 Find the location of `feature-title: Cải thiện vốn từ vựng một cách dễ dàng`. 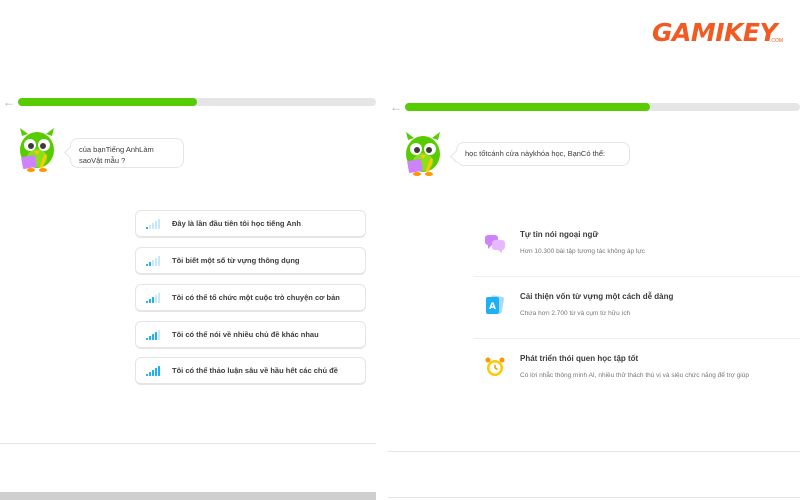

feature-title: Cải thiện vốn từ vựng một cách dễ dàng is located at coordinates (597, 296).